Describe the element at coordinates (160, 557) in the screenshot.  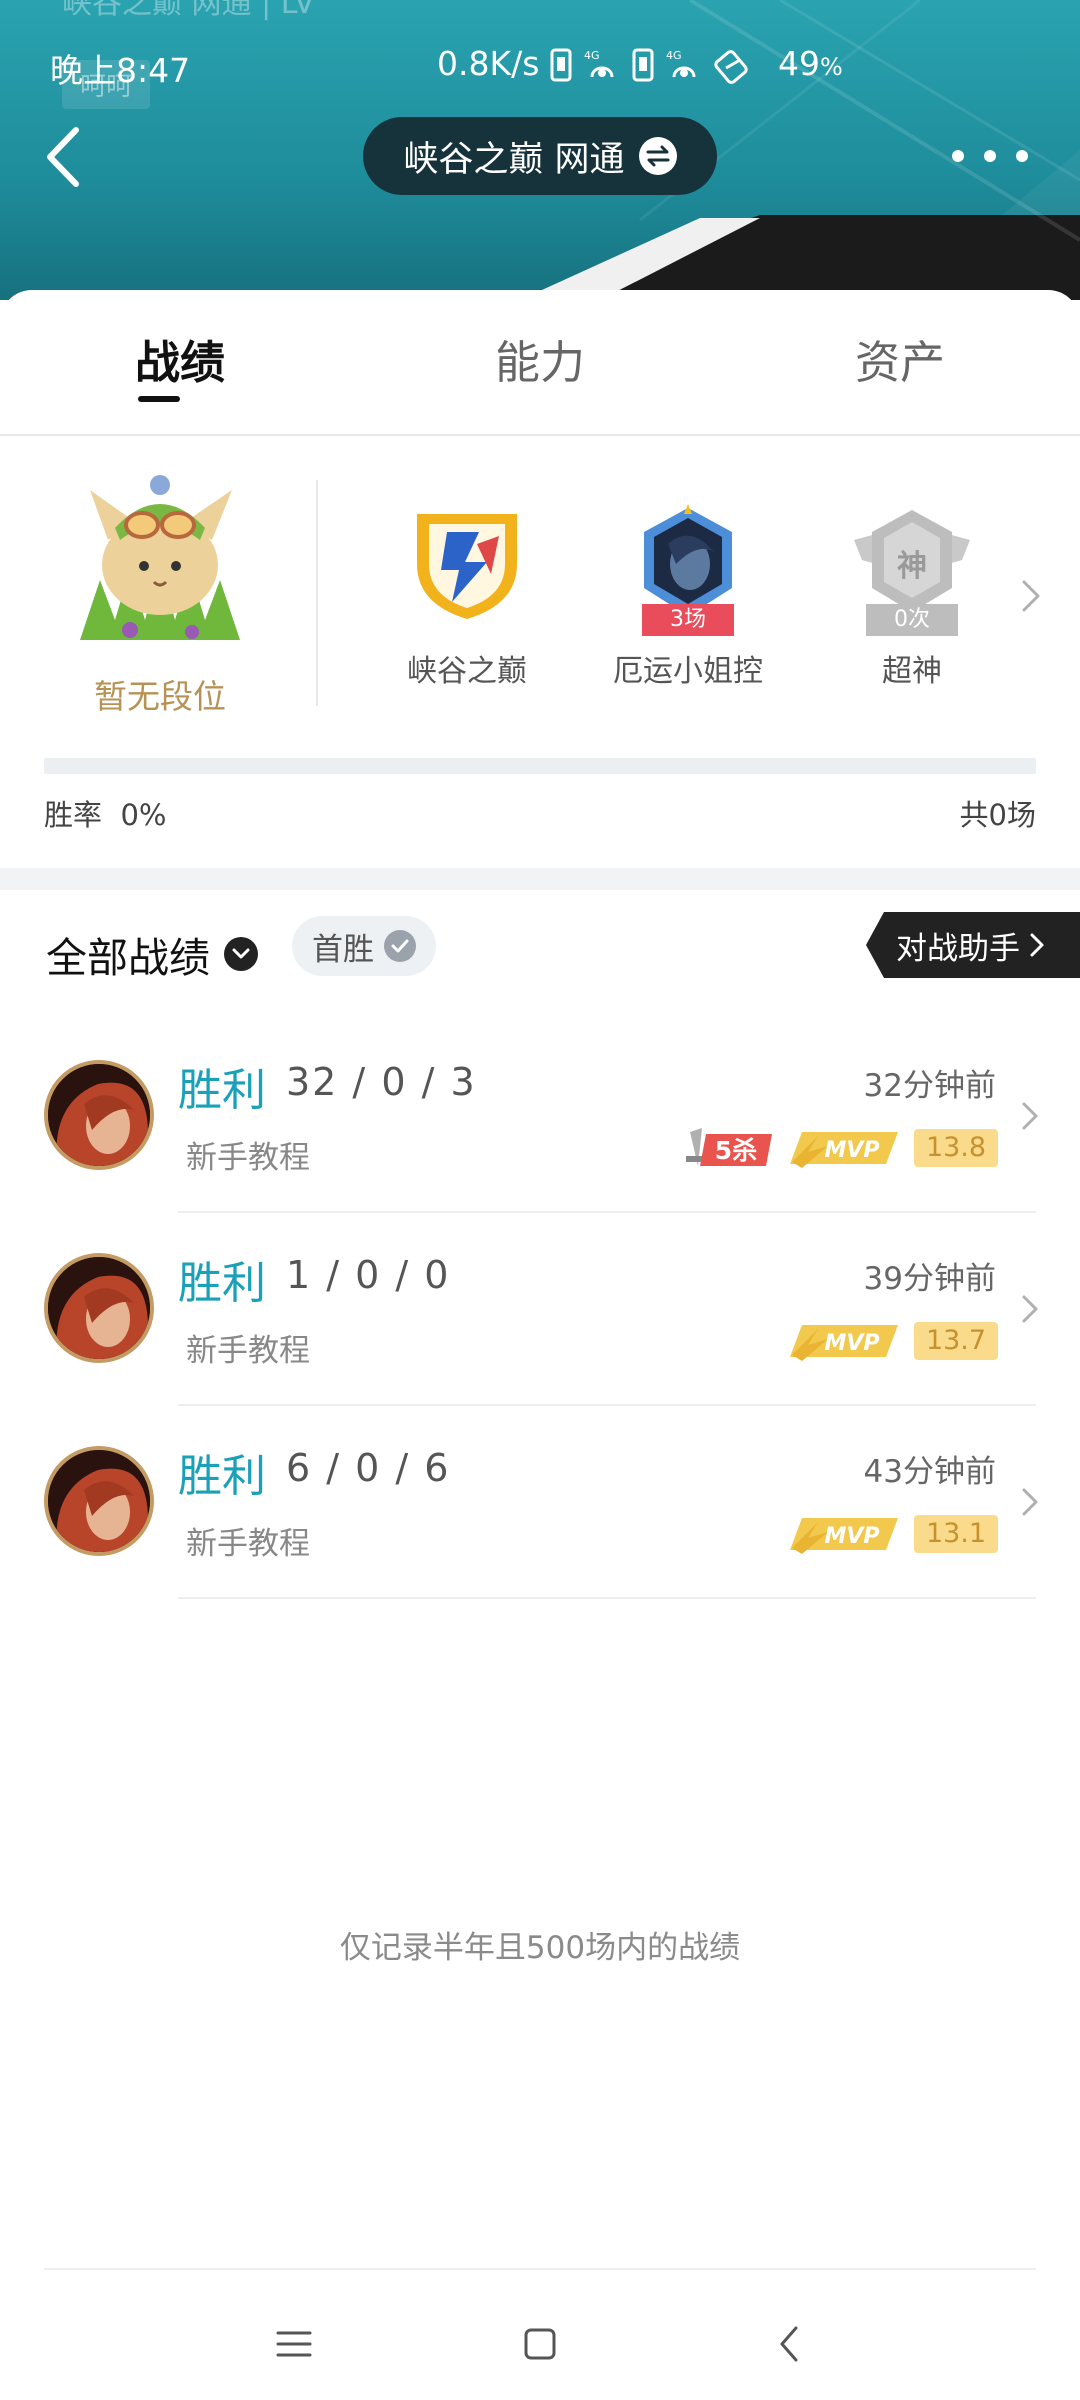
I see `yordle-mascot-icon` at that location.